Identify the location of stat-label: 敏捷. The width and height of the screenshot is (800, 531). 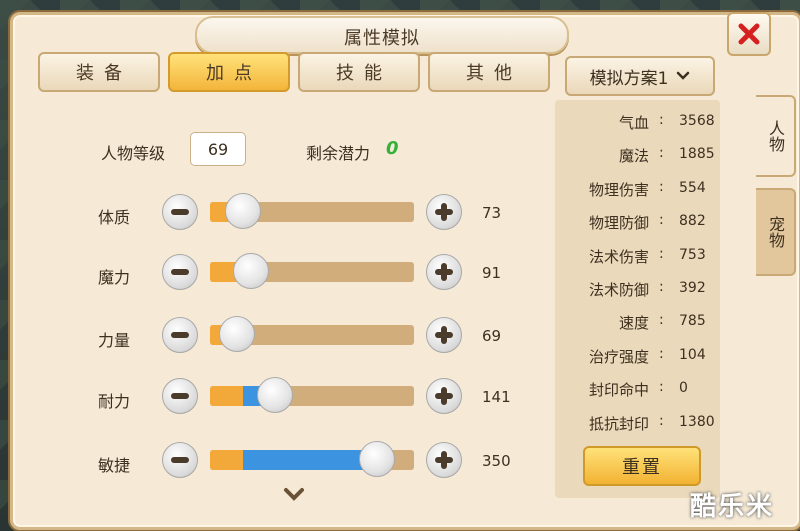
(114, 465).